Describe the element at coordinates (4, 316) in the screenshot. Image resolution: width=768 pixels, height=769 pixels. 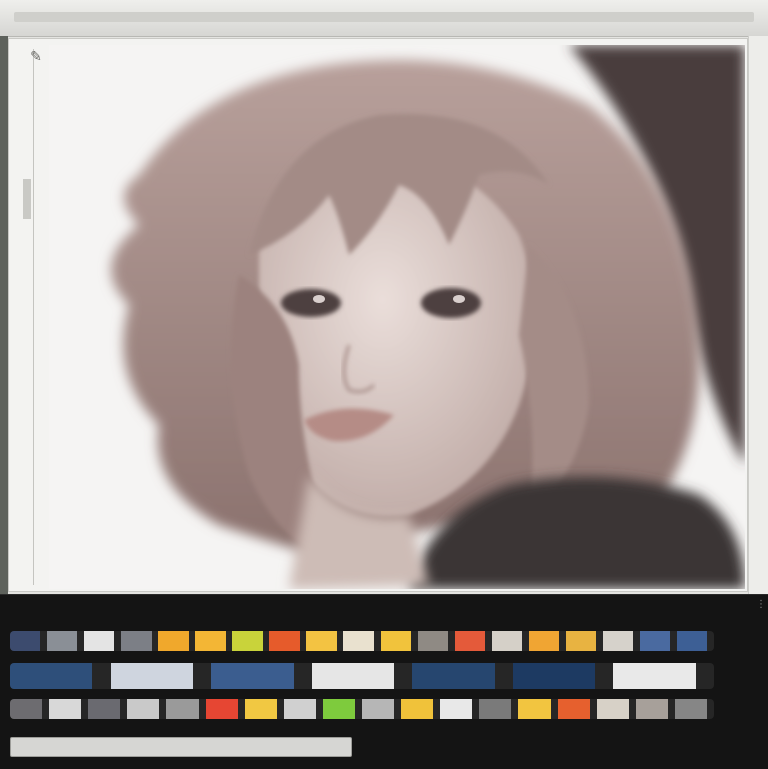
I see `left-dock-edge` at that location.